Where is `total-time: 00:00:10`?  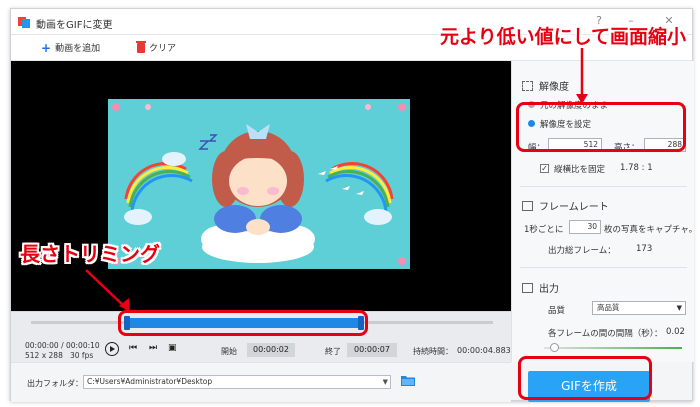
total-time: 00:00:10 is located at coordinates (82, 345).